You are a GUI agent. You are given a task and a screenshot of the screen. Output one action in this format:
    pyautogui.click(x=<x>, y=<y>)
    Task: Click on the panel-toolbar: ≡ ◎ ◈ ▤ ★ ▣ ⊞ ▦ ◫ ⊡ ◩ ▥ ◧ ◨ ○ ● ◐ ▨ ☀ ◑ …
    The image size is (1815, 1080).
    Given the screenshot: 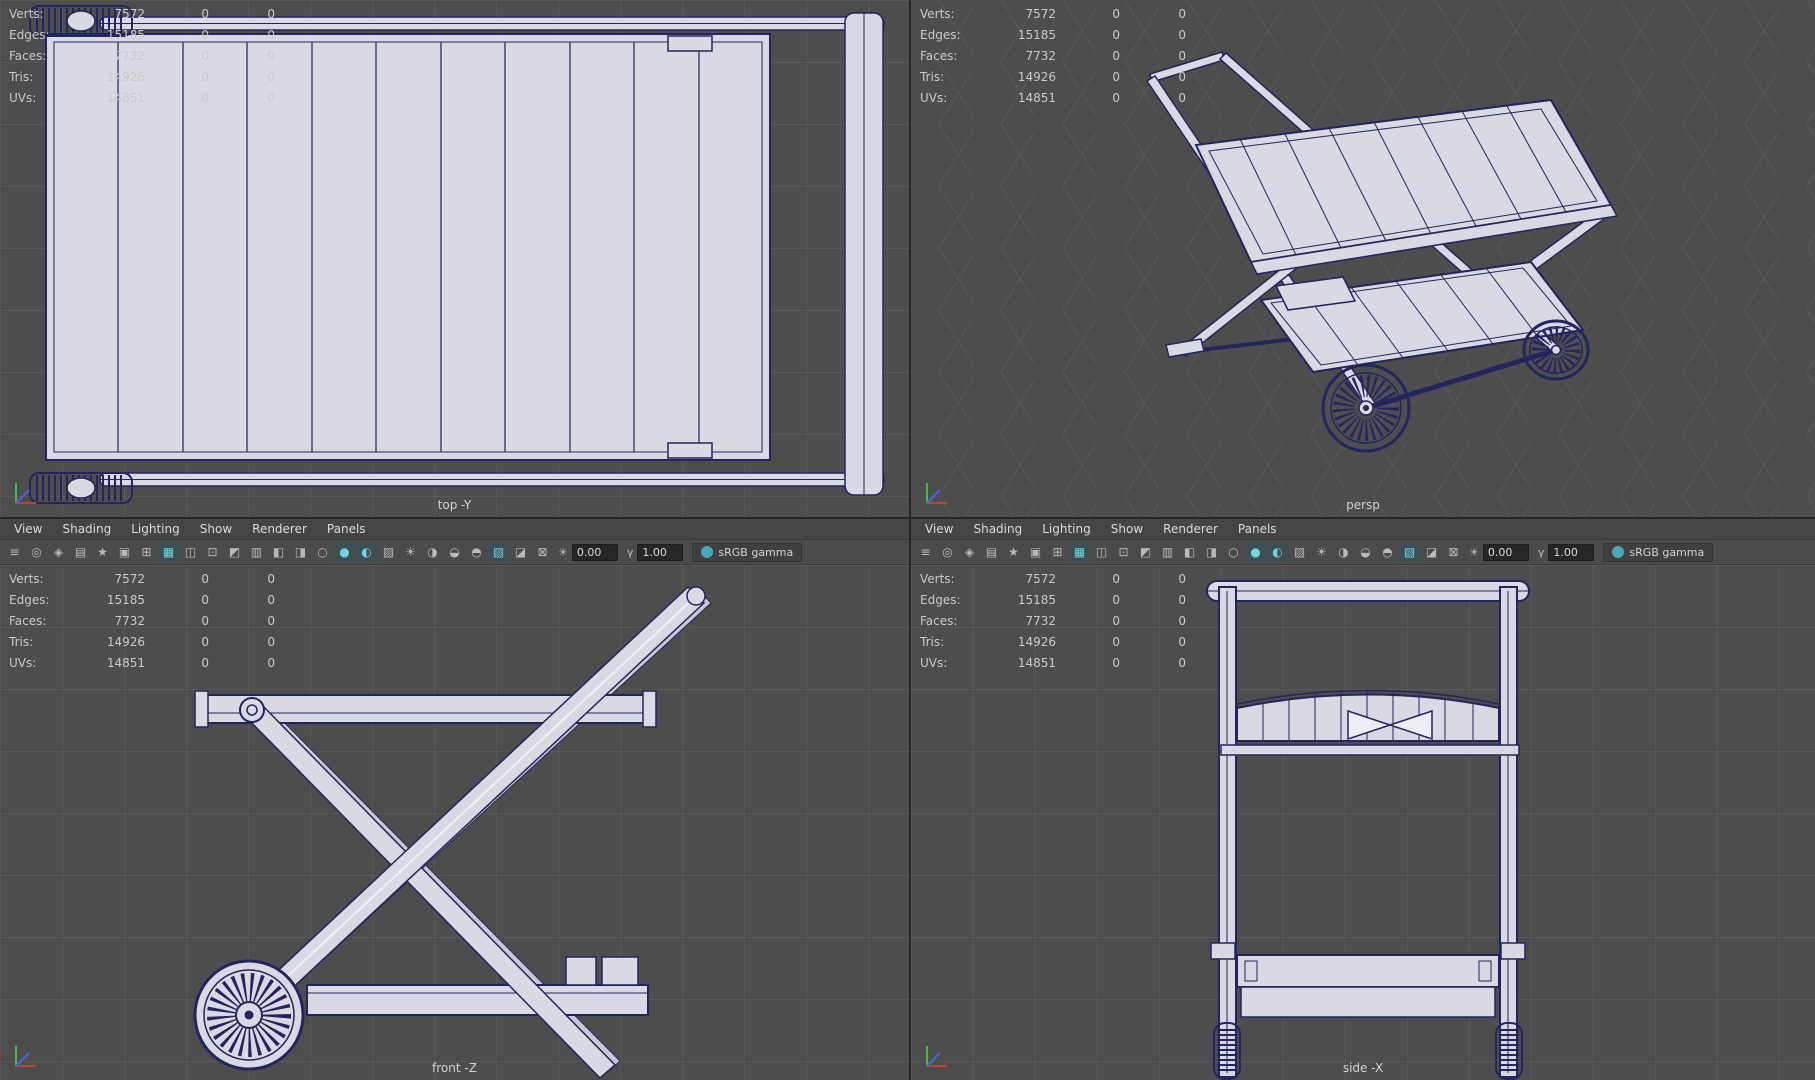 What is the action you would take?
    pyautogui.click(x=1363, y=552)
    